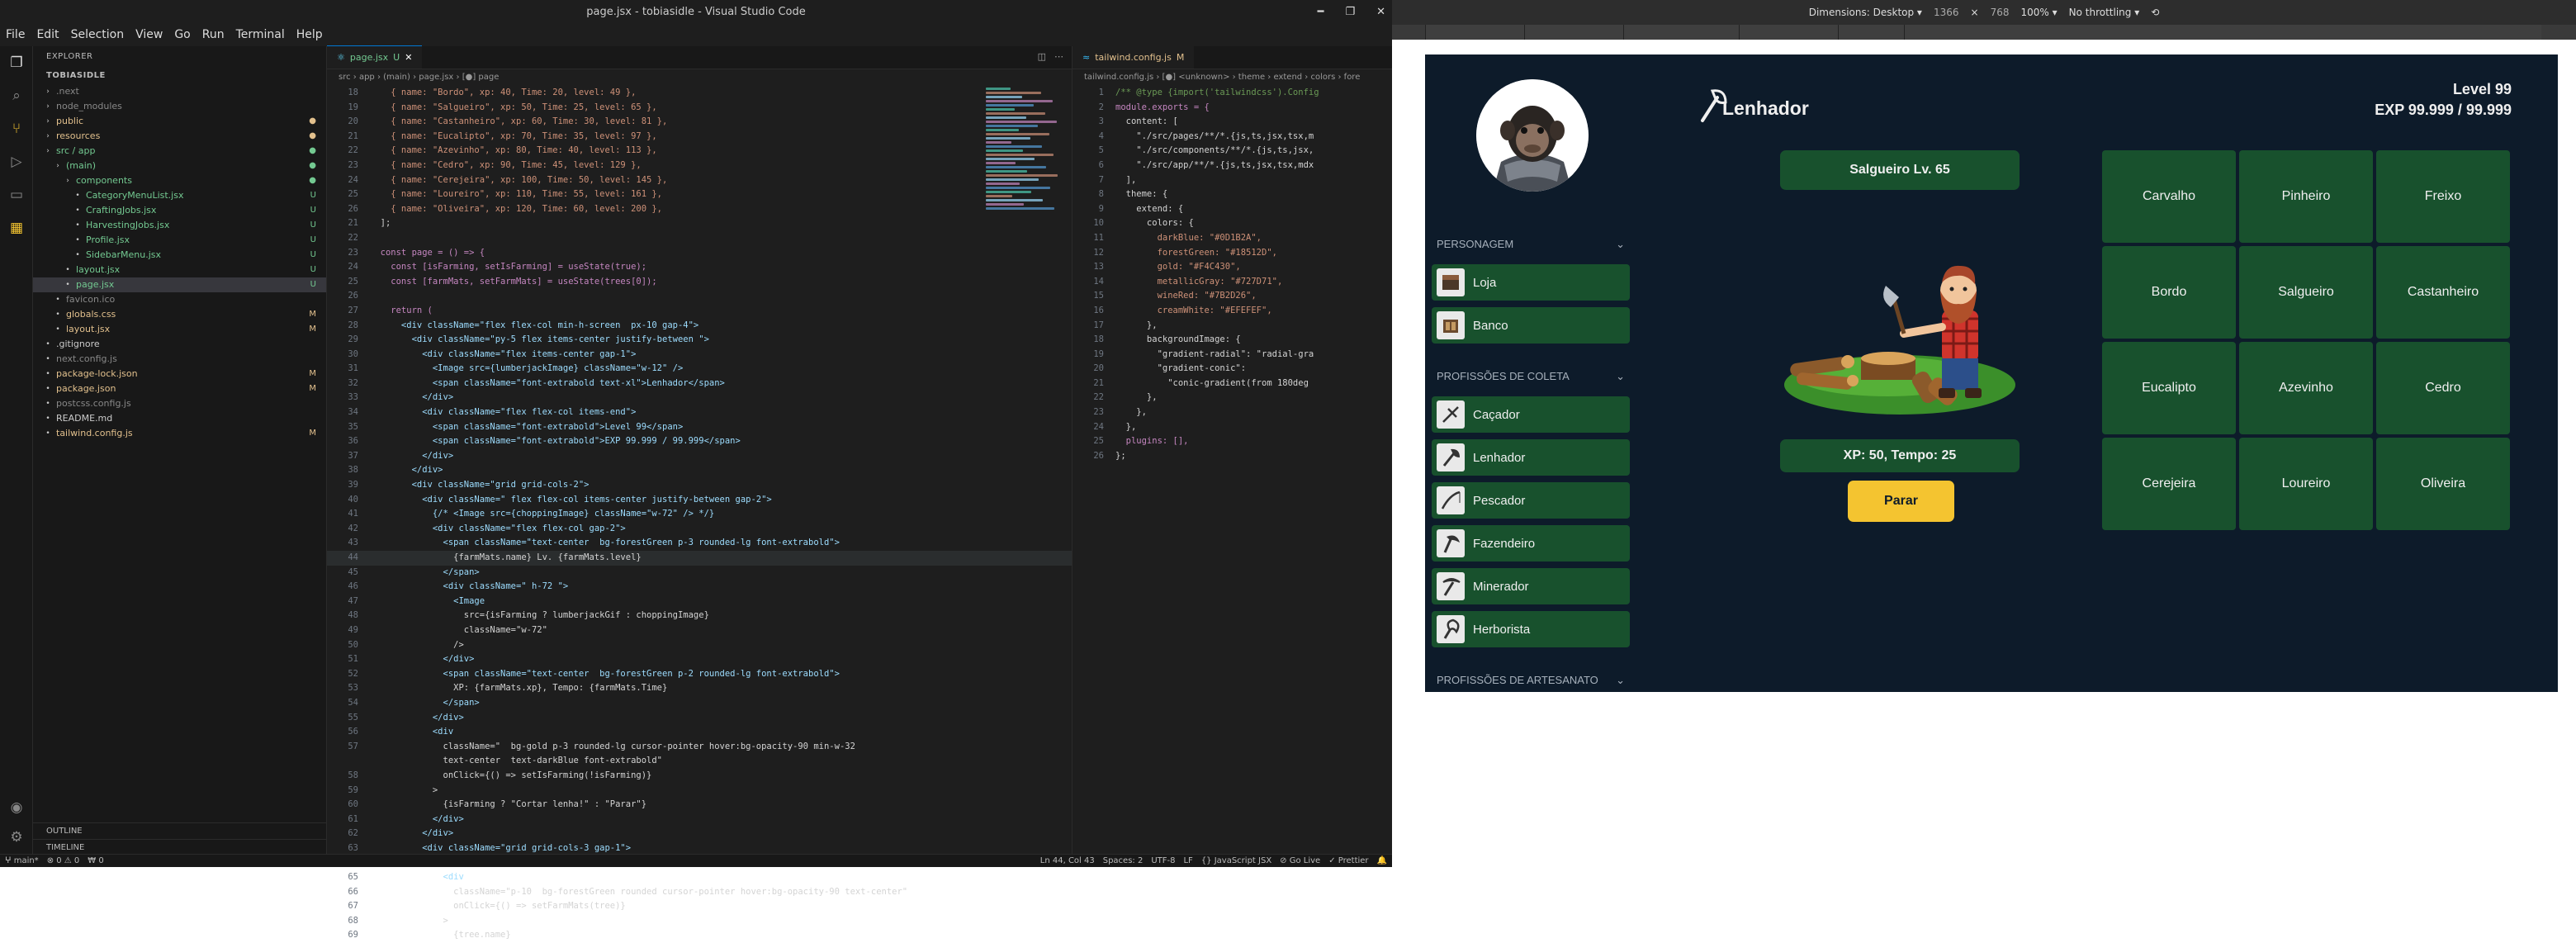 This screenshot has height=943, width=2576. Describe the element at coordinates (1531, 500) in the screenshot. I see `menu-item-pescador: Pescador` at that location.